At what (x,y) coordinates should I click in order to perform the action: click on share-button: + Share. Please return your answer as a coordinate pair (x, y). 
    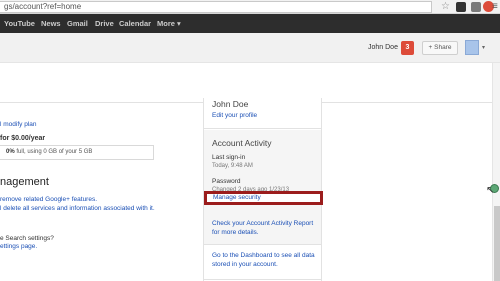
    Looking at the image, I should click on (440, 48).